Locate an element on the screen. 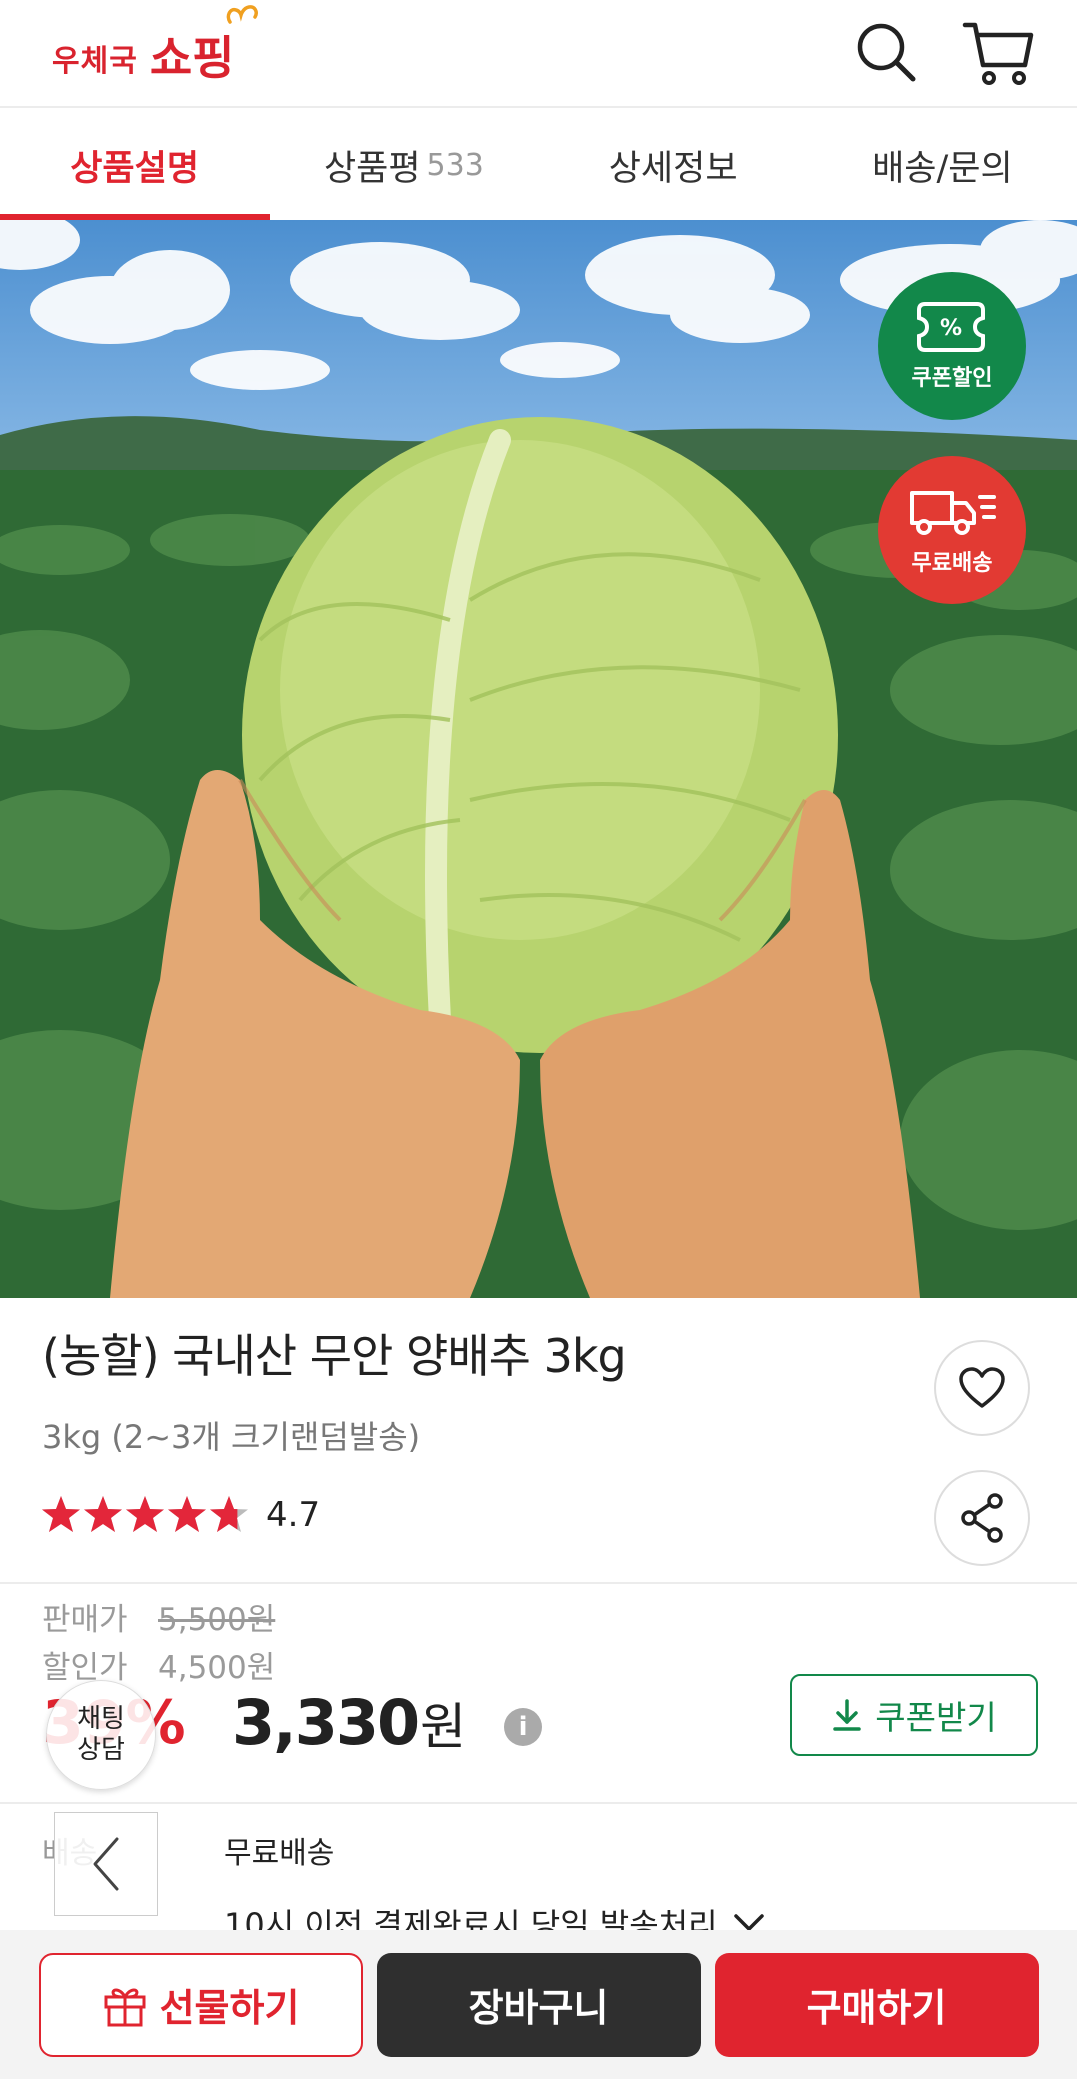 This screenshot has height=2079, width=1077. get-coupon-button: 쿠폰받기 is located at coordinates (914, 1715).